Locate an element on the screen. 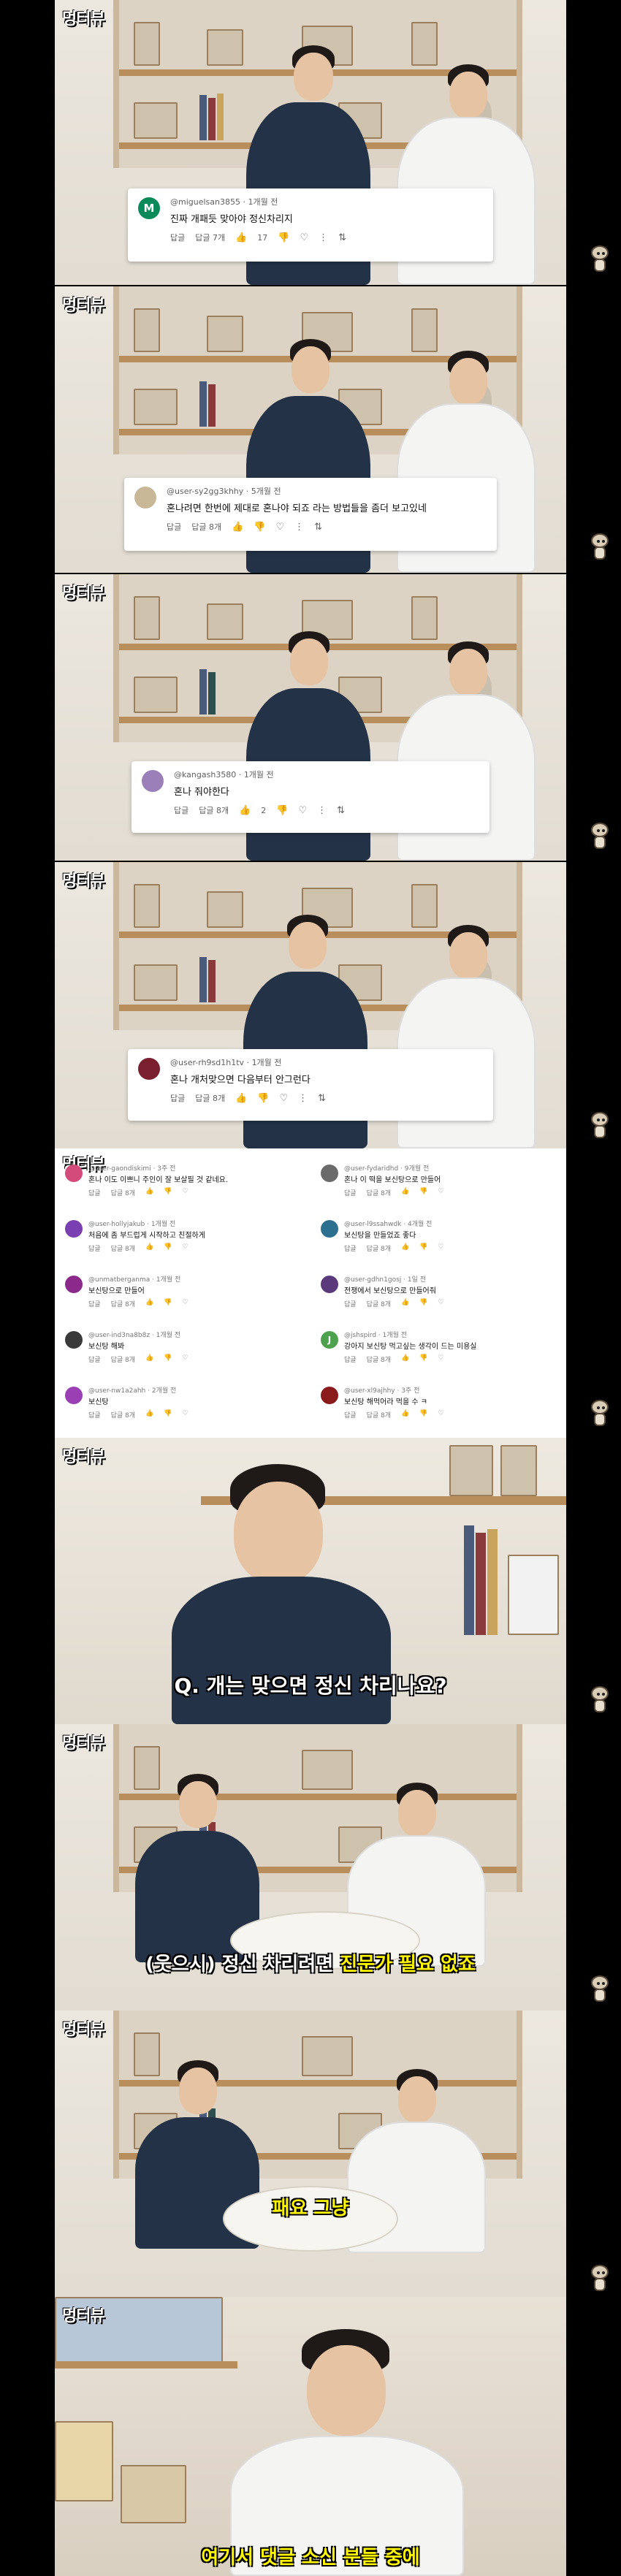  replies-button: 답글 7개 is located at coordinates (210, 237).